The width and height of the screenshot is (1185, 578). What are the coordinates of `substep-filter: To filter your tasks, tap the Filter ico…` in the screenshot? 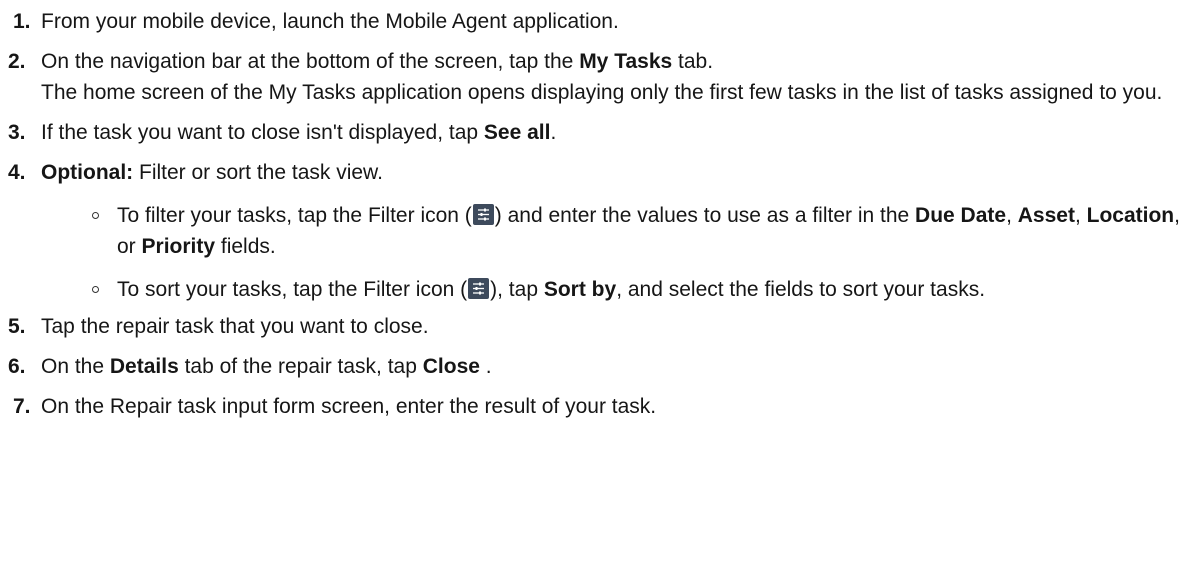 It's located at (638, 231).